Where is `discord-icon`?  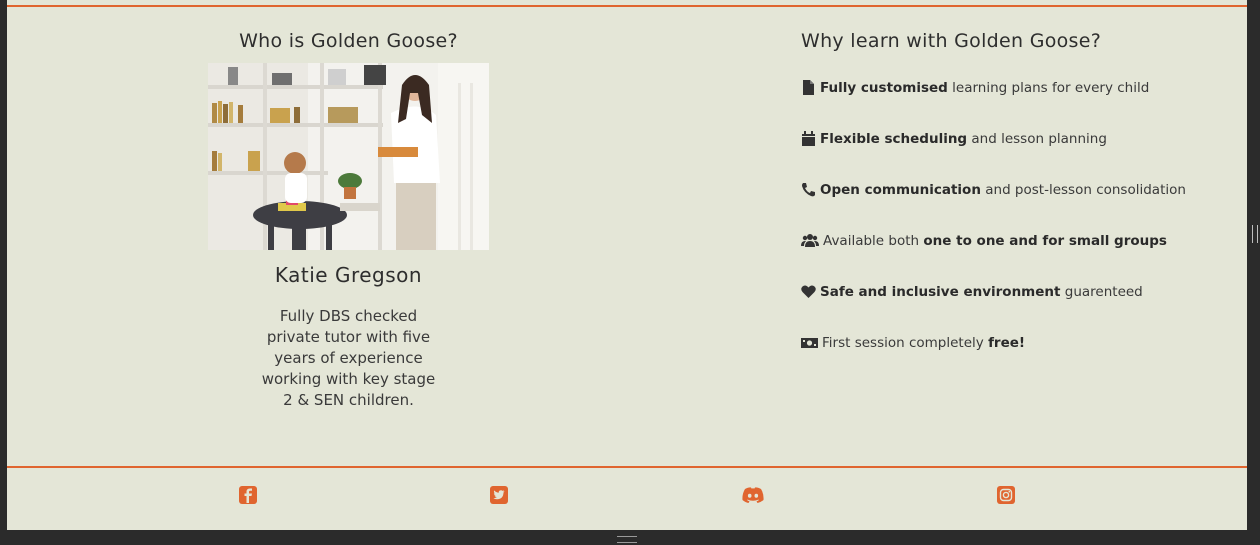 discord-icon is located at coordinates (753, 495).